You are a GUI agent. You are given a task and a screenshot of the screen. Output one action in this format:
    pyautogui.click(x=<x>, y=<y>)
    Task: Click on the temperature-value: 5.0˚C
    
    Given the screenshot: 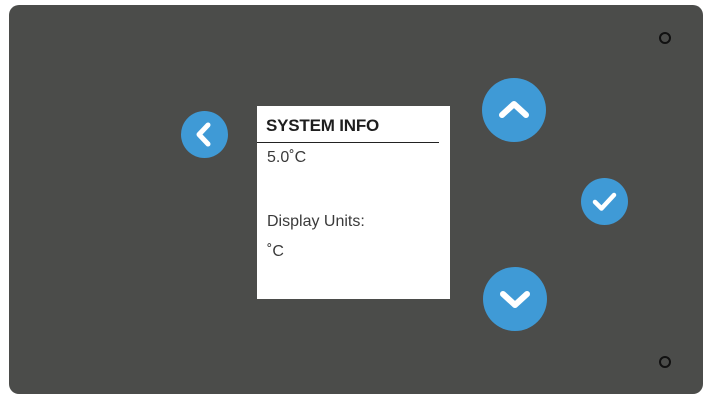 What is the action you would take?
    pyautogui.click(x=287, y=157)
    